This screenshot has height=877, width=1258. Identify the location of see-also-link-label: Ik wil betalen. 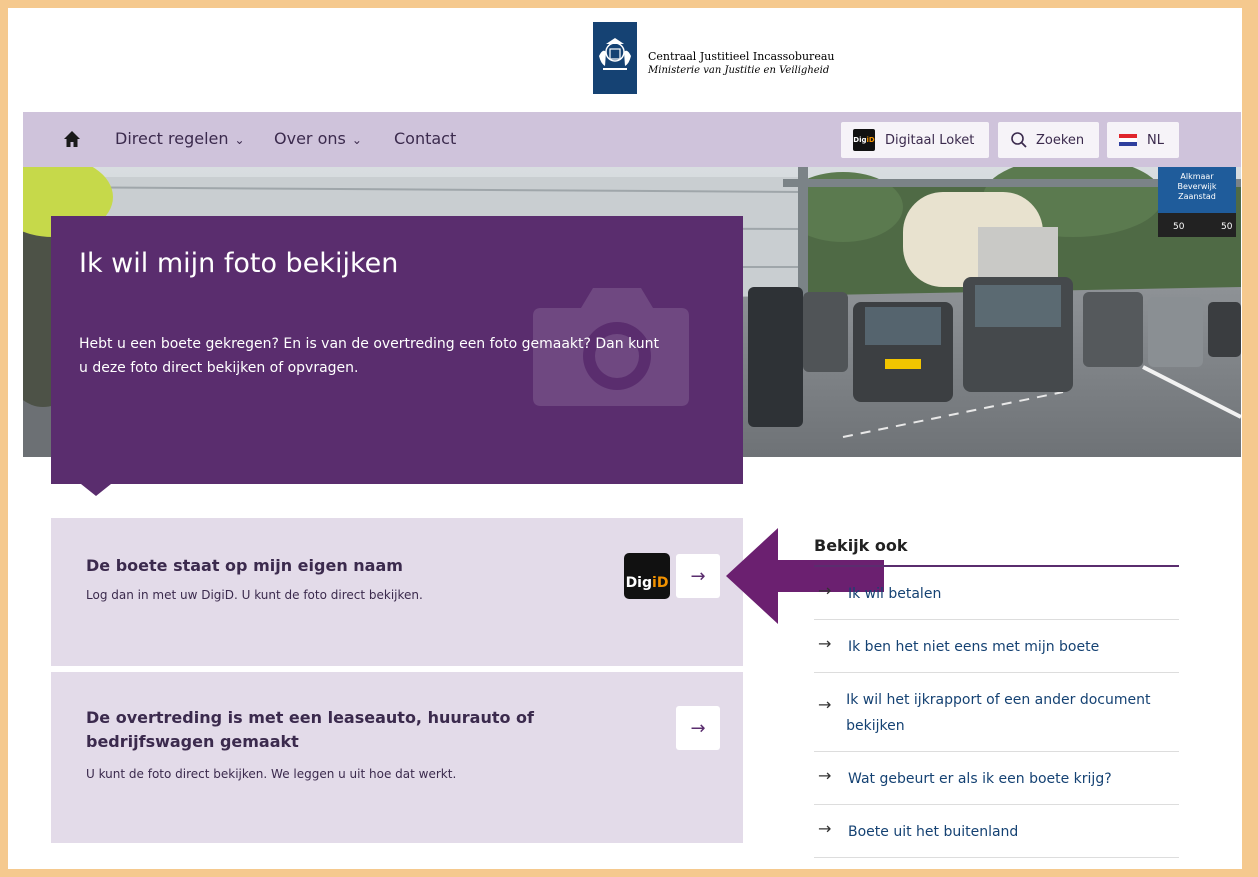
(895, 594).